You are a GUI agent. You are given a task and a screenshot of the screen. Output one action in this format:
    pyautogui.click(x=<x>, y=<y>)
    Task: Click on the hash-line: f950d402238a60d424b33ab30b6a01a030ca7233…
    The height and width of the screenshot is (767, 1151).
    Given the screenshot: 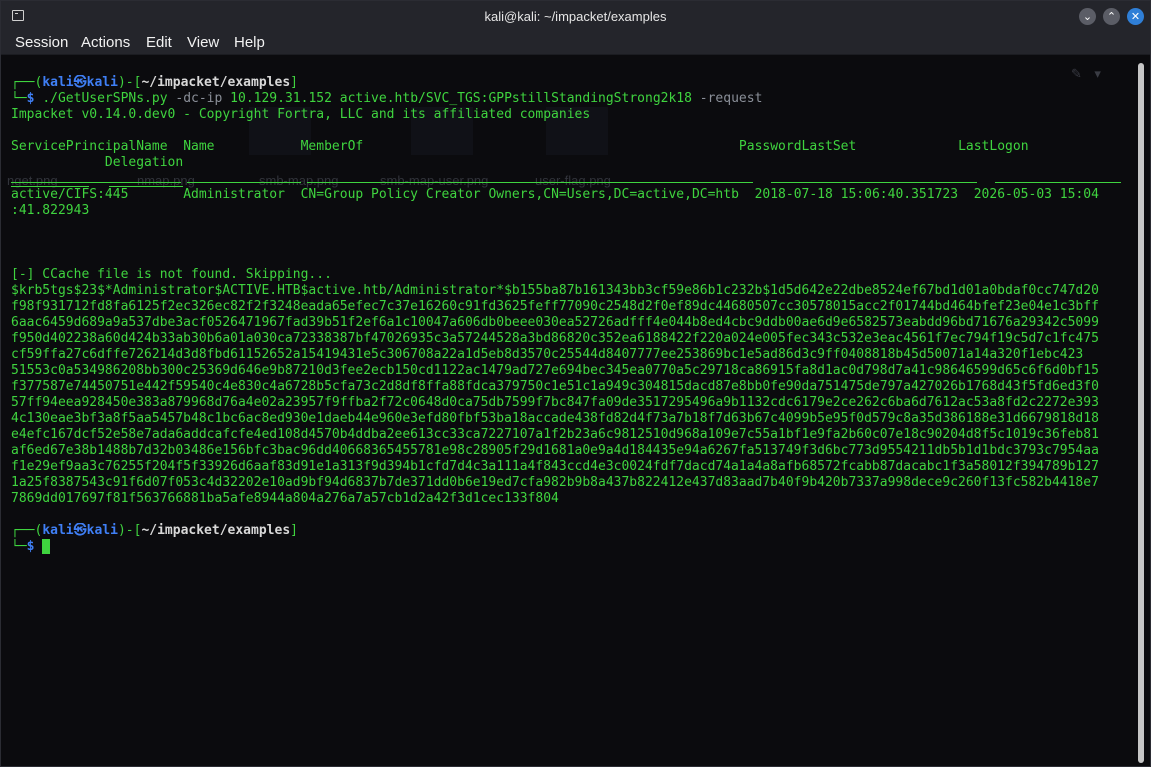 What is the action you would take?
    pyautogui.click(x=555, y=338)
    